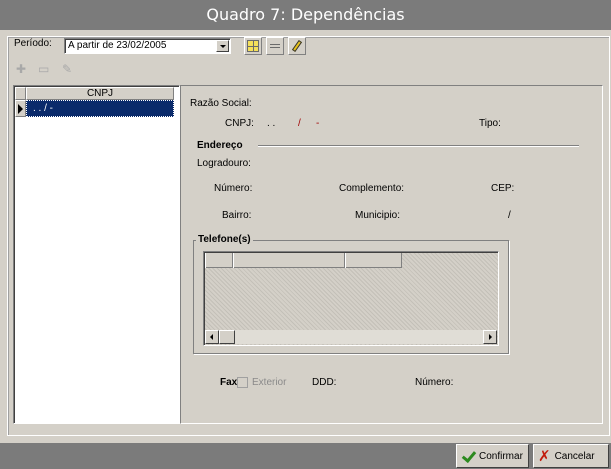 The width and height of the screenshot is (611, 469). I want to click on confirm-button-label: Confirmar, so click(501, 456).